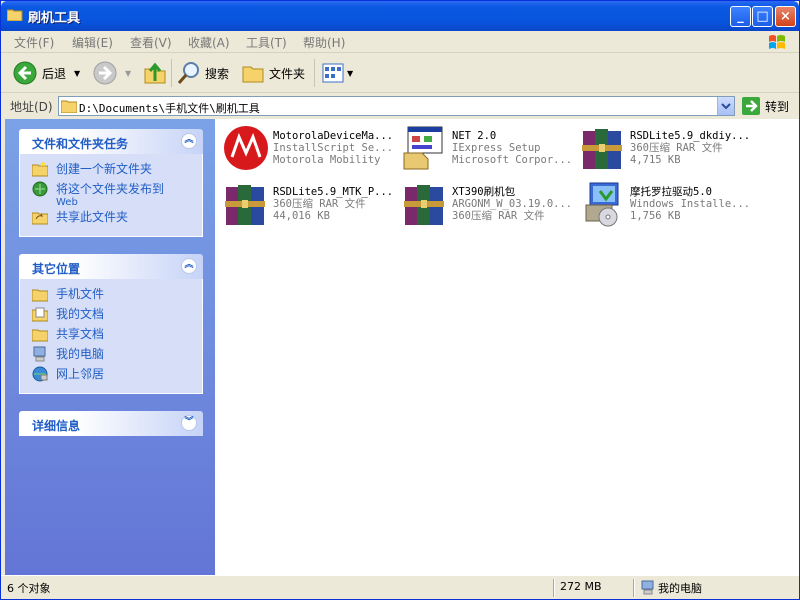  I want to click on task-new-folder: 创建一个新文件夹, so click(111, 170).